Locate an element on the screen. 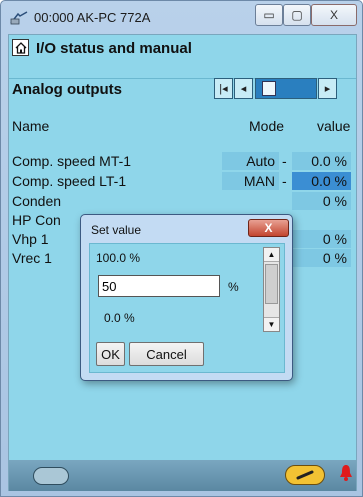 The image size is (363, 497). row-name: HP Con is located at coordinates (36, 220).